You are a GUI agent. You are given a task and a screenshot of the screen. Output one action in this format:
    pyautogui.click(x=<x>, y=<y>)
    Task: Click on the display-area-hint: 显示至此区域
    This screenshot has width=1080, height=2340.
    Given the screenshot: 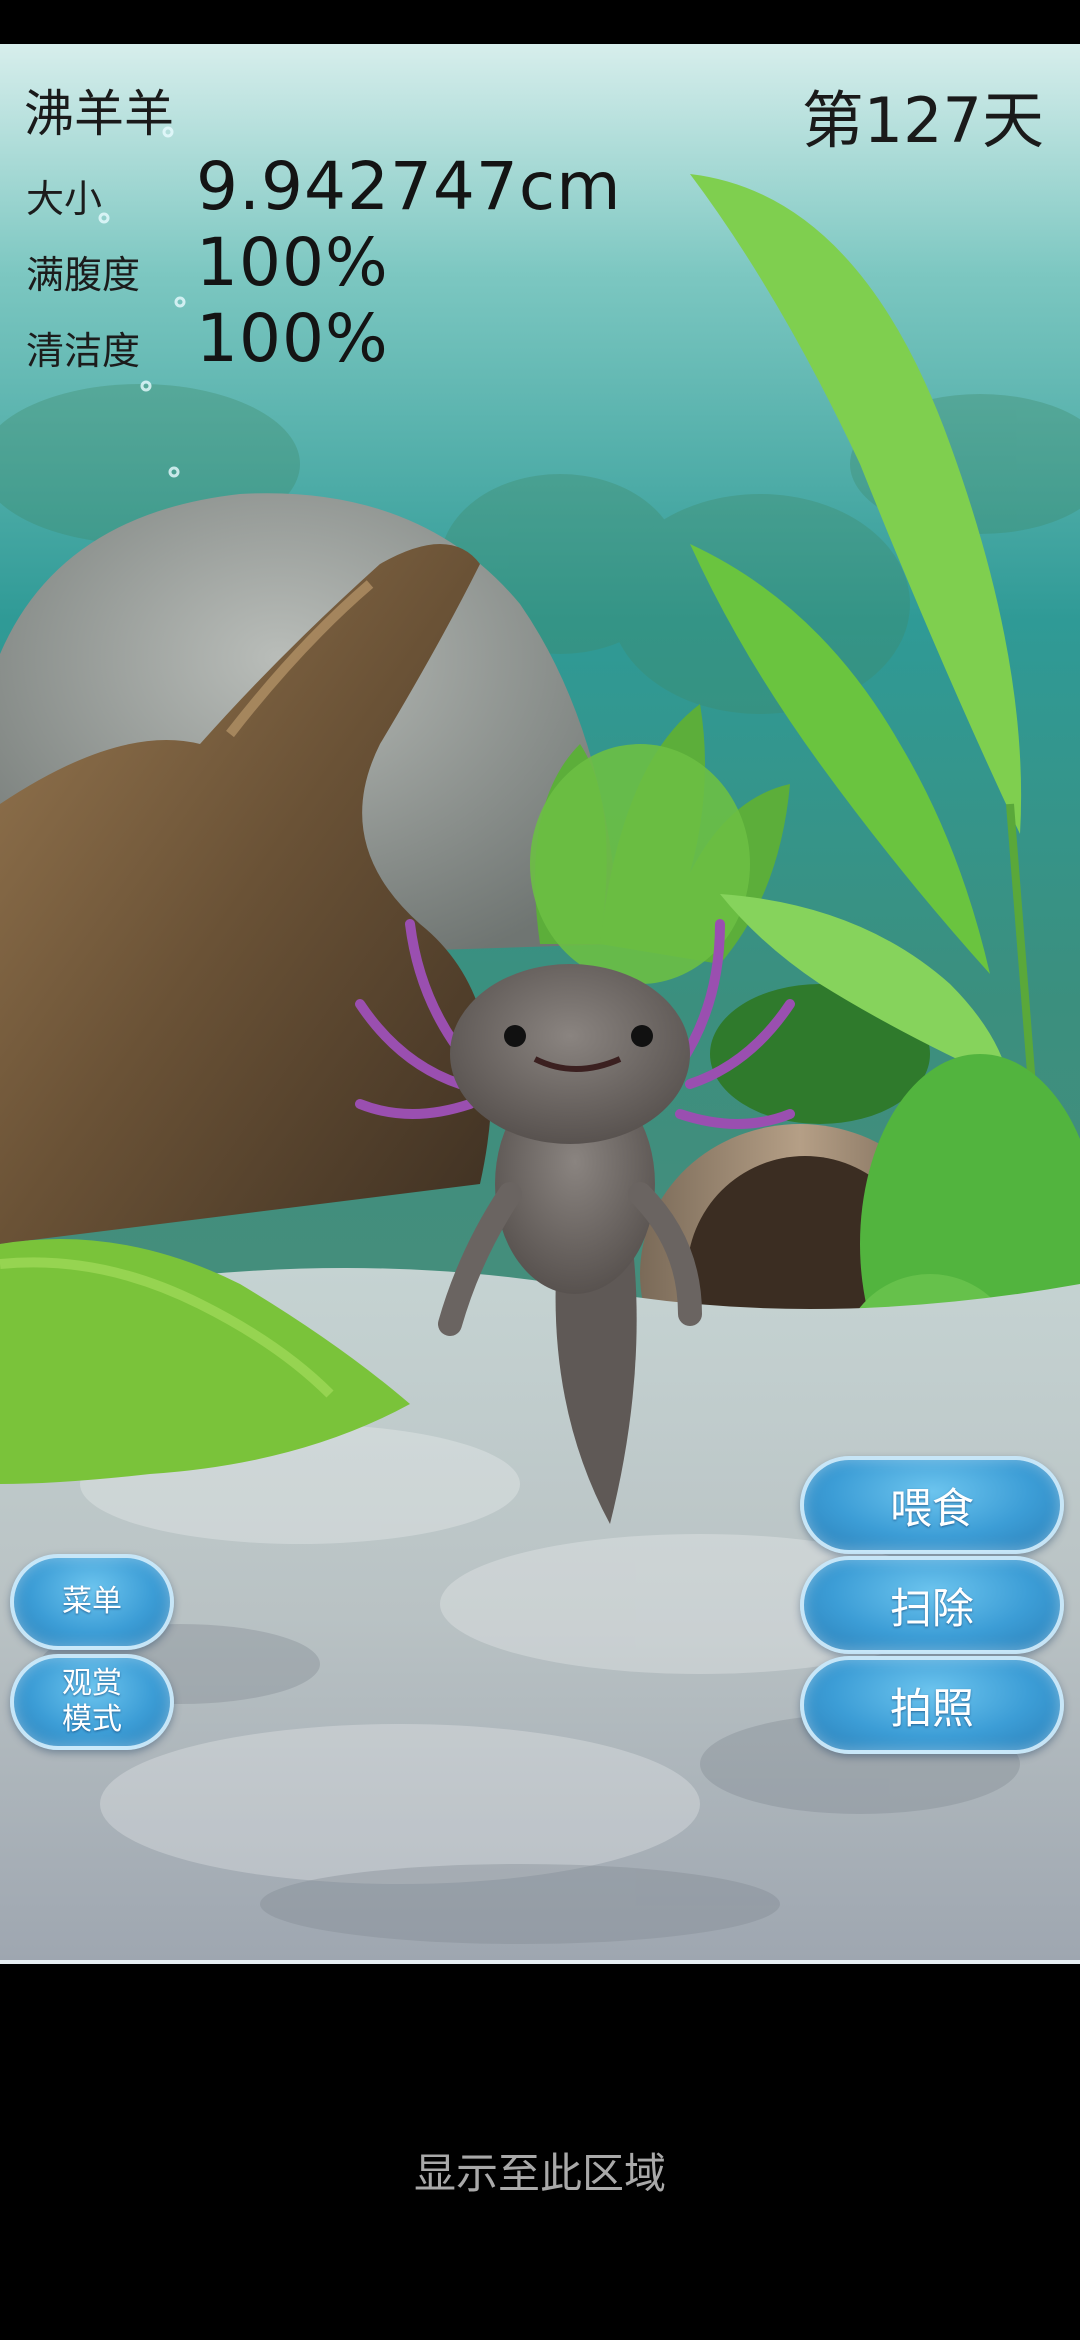 What is the action you would take?
    pyautogui.click(x=539, y=2173)
    